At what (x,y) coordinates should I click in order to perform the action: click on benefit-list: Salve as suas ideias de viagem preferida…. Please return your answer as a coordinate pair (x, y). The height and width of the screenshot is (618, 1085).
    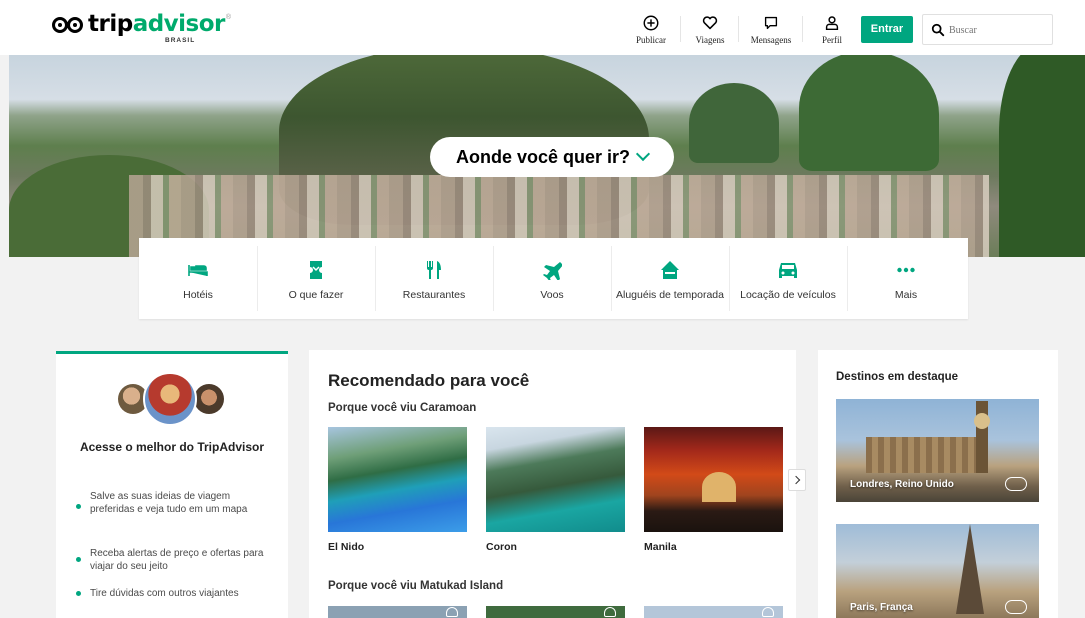
    Looking at the image, I should click on (176, 548).